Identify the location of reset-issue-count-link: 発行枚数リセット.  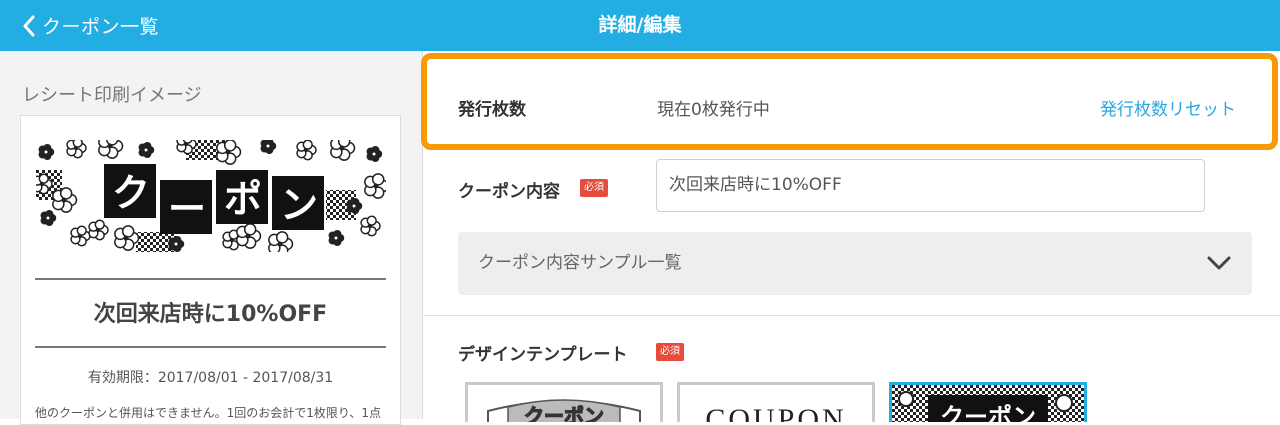
(1168, 107).